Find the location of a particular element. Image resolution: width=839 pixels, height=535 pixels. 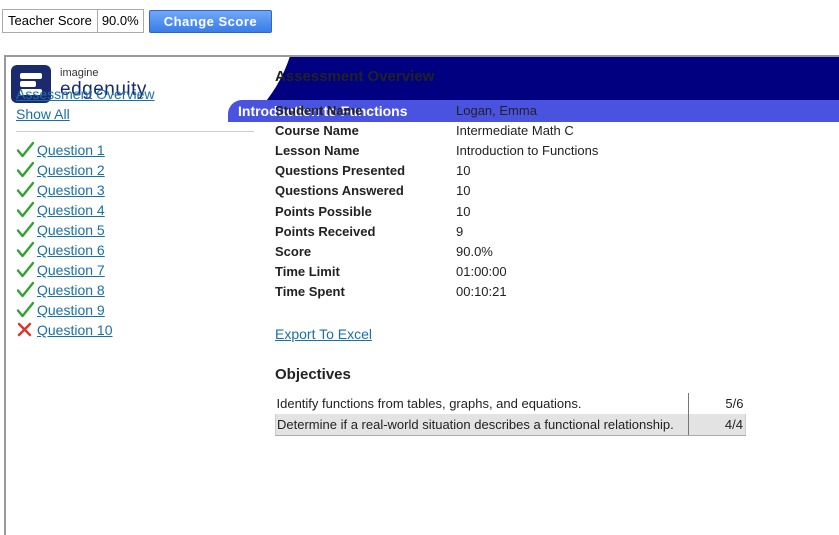

question-link-9: Question 9 is located at coordinates (71, 310).